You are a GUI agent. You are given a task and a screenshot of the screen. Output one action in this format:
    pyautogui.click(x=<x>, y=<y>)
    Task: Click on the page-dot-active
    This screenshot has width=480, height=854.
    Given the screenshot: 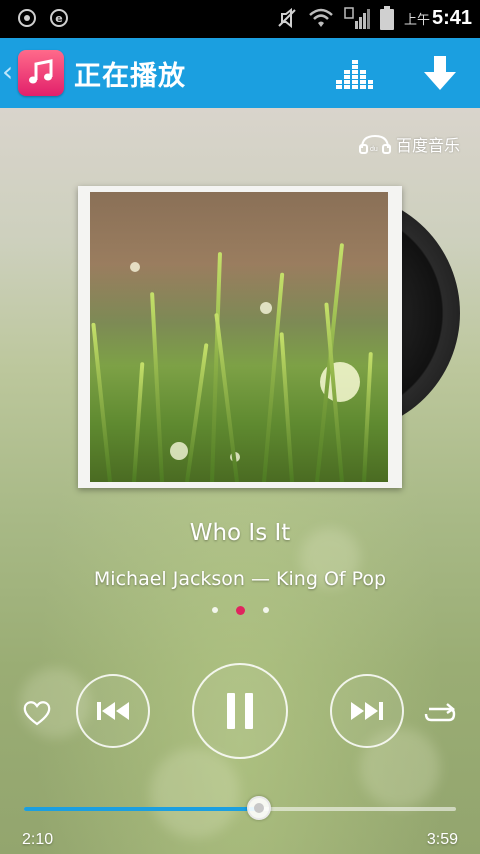 What is the action you would take?
    pyautogui.click(x=240, y=610)
    